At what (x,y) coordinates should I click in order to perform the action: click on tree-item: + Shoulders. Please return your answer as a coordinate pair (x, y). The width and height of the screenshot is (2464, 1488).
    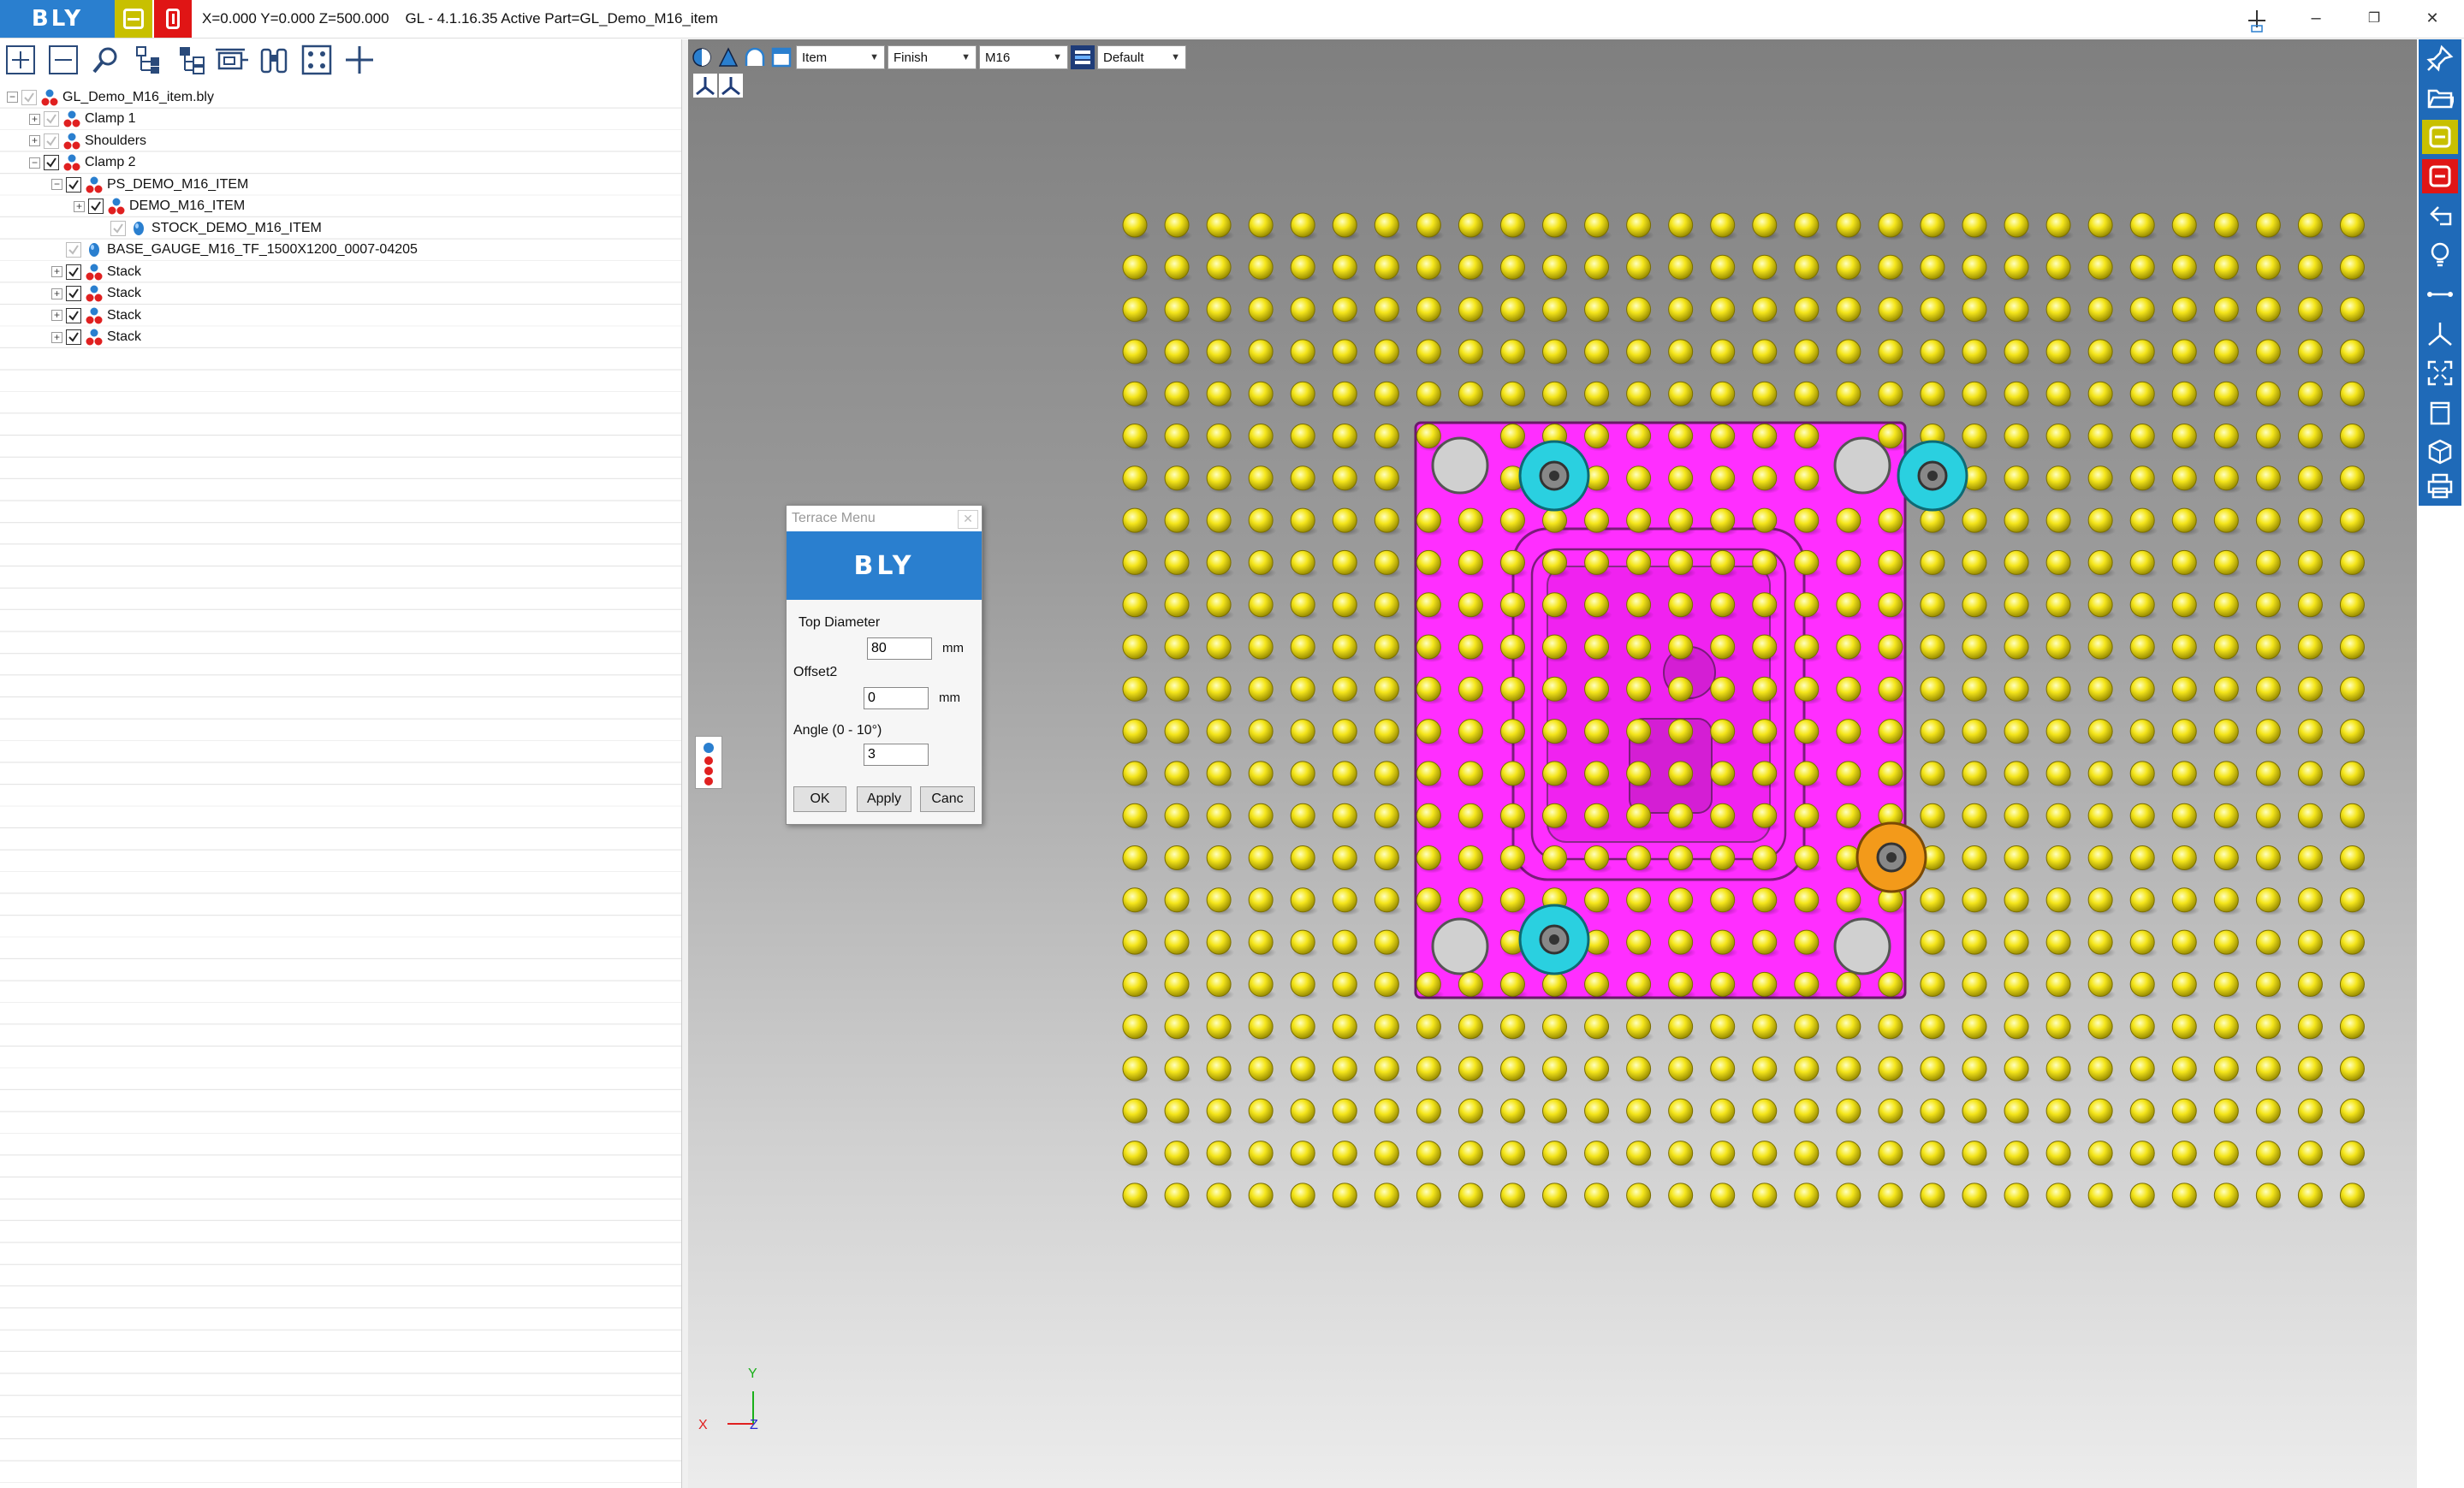
    Looking at the image, I should click on (87, 140).